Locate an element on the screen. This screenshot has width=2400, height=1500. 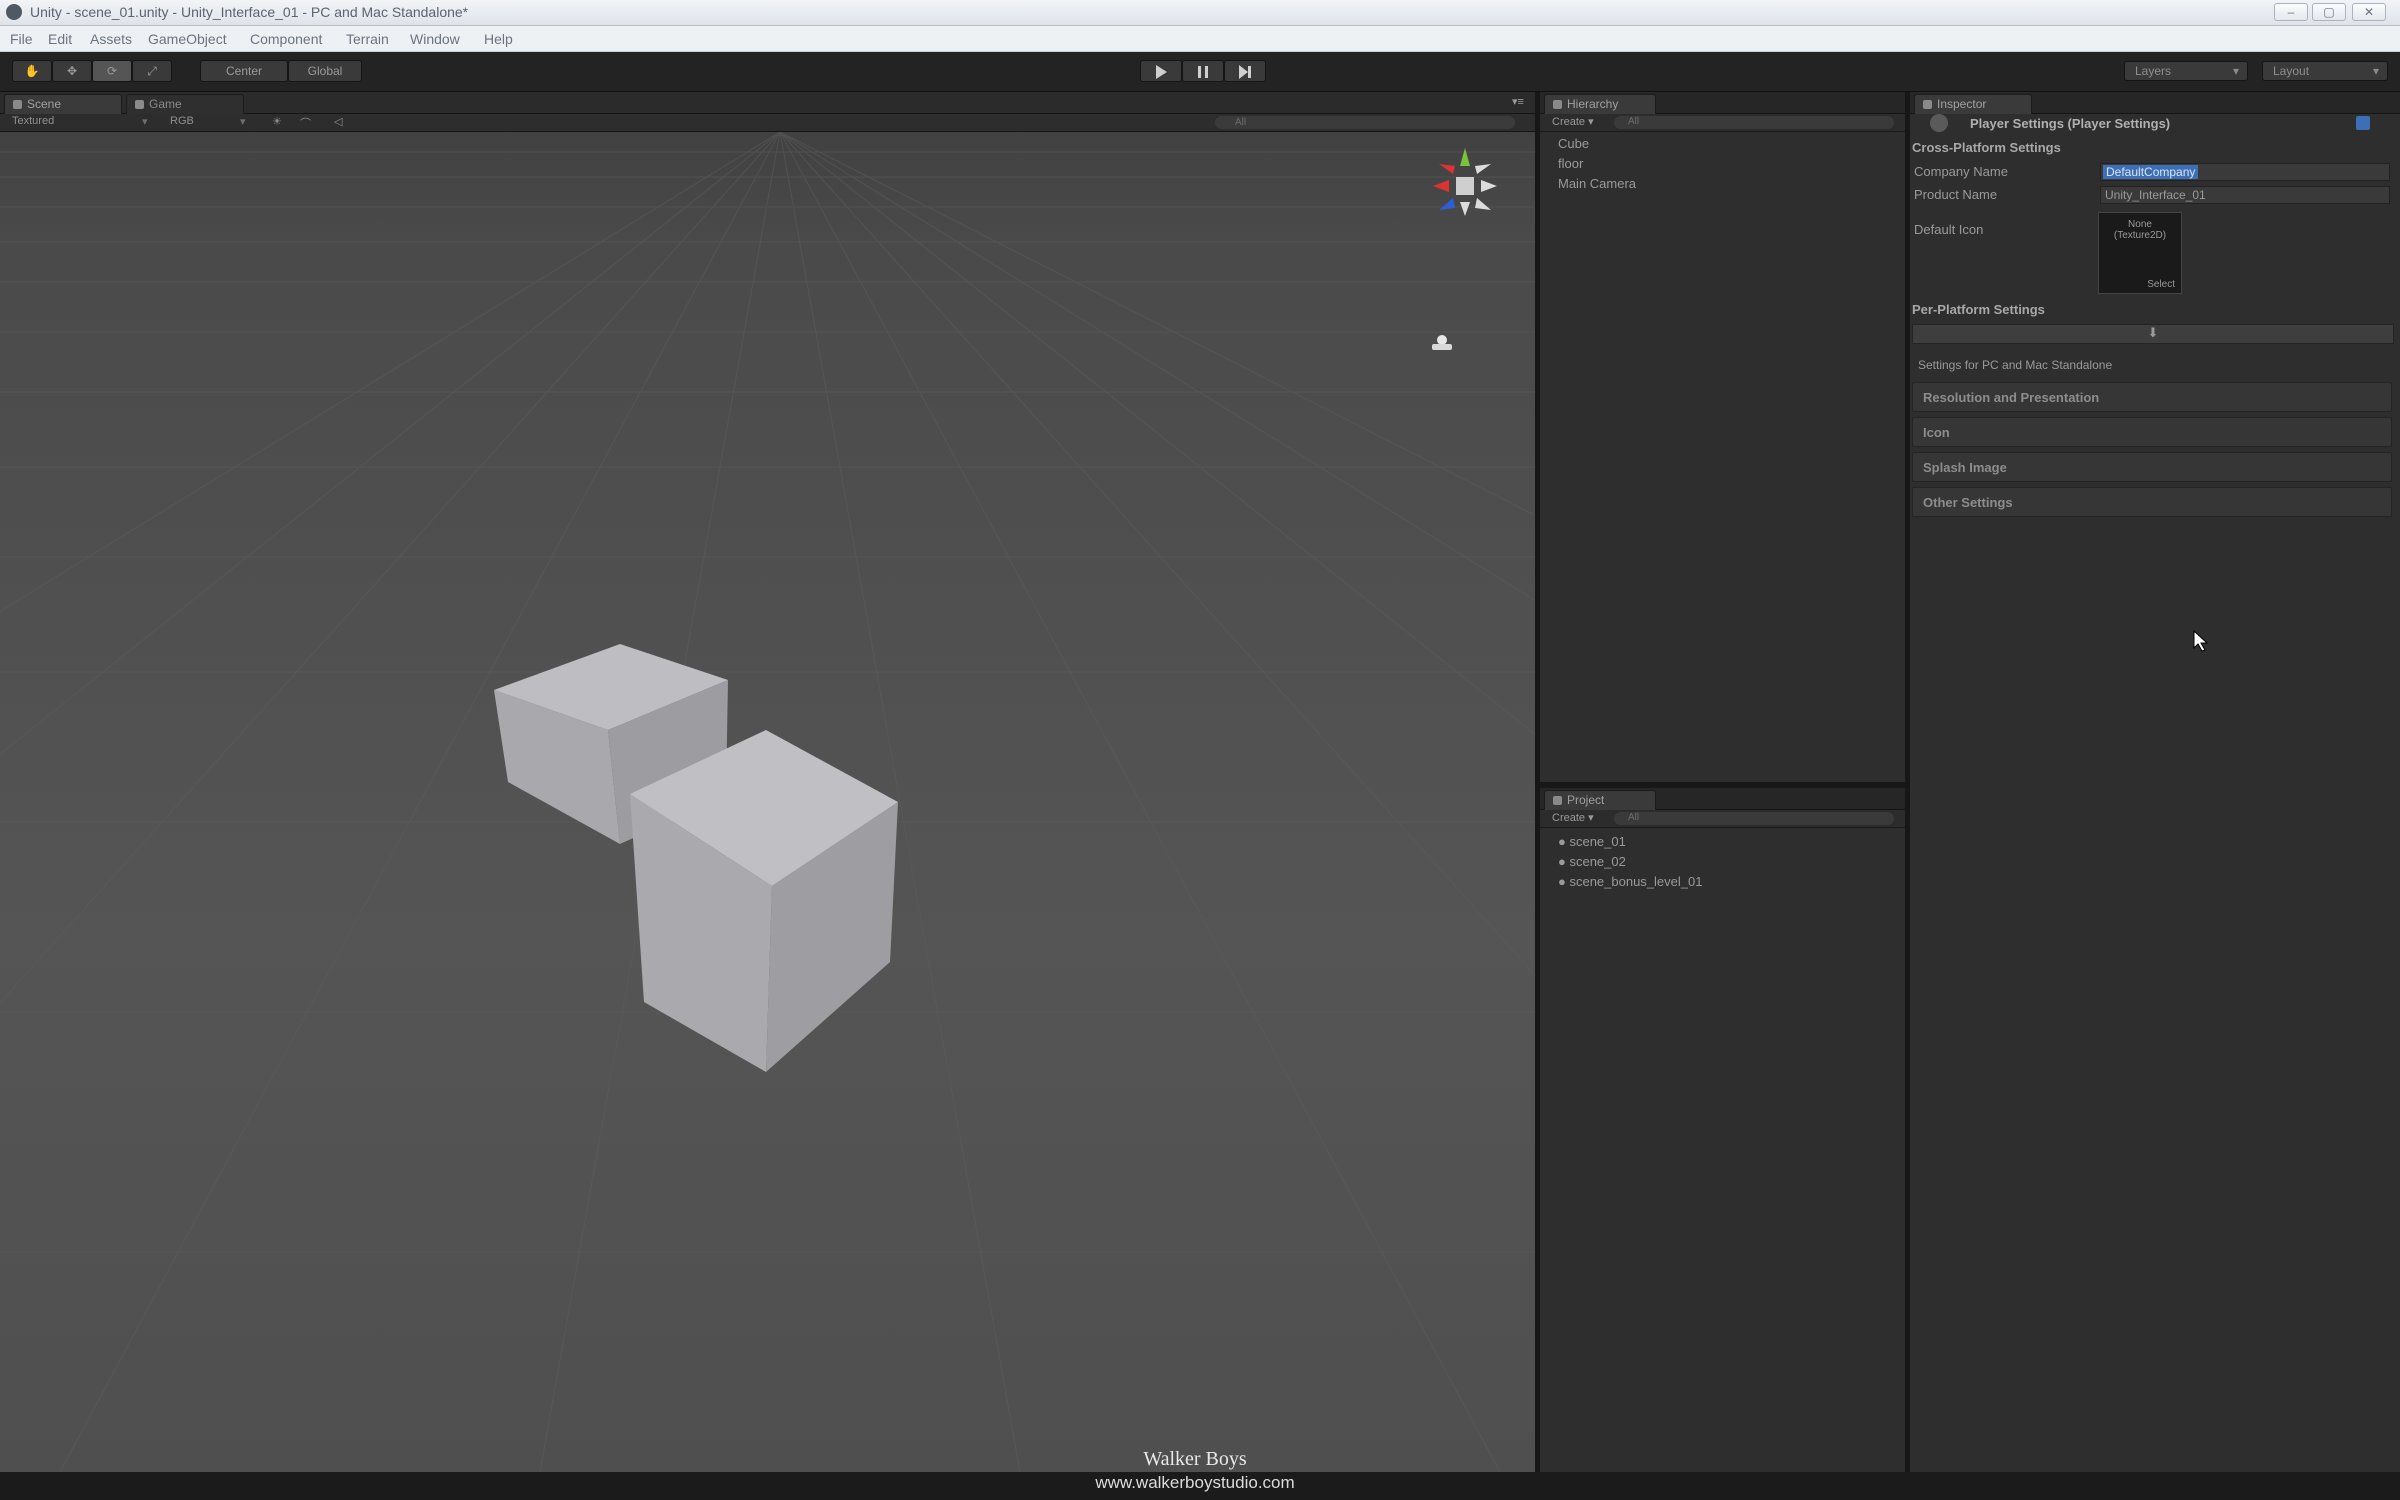
project-search-input: All is located at coordinates (1754, 818).